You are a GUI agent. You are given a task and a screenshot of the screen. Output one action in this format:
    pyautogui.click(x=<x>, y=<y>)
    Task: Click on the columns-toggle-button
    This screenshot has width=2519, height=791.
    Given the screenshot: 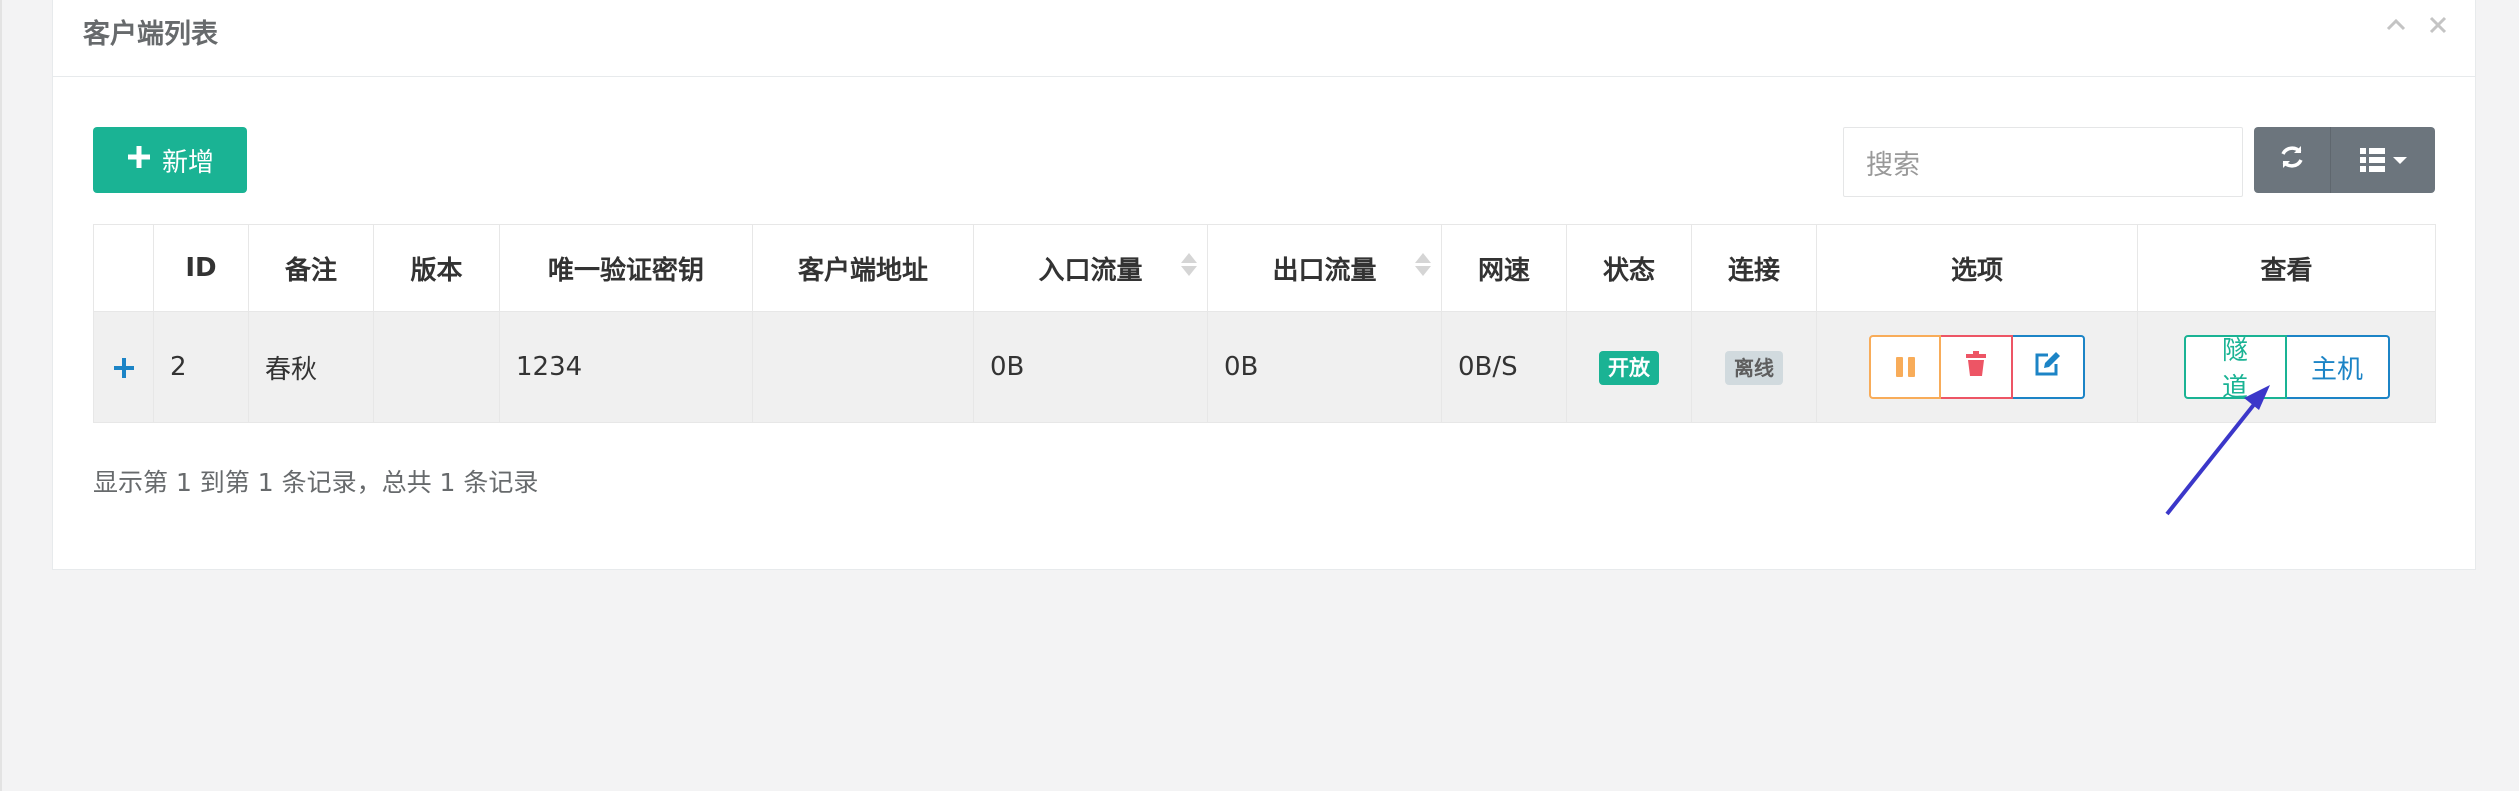 What is the action you would take?
    pyautogui.click(x=2383, y=160)
    